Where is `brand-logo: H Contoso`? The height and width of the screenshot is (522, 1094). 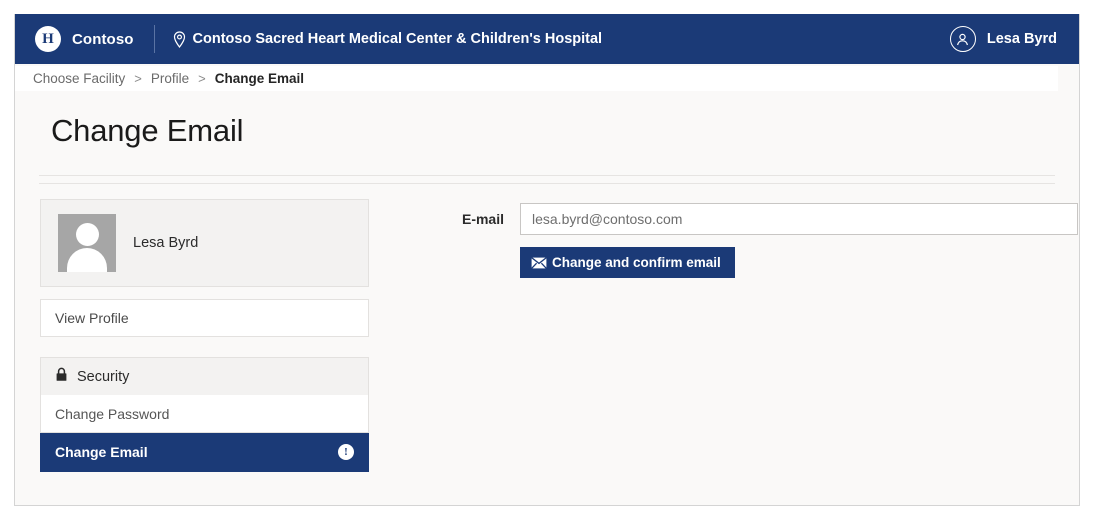
brand-logo: H Contoso is located at coordinates (84, 39).